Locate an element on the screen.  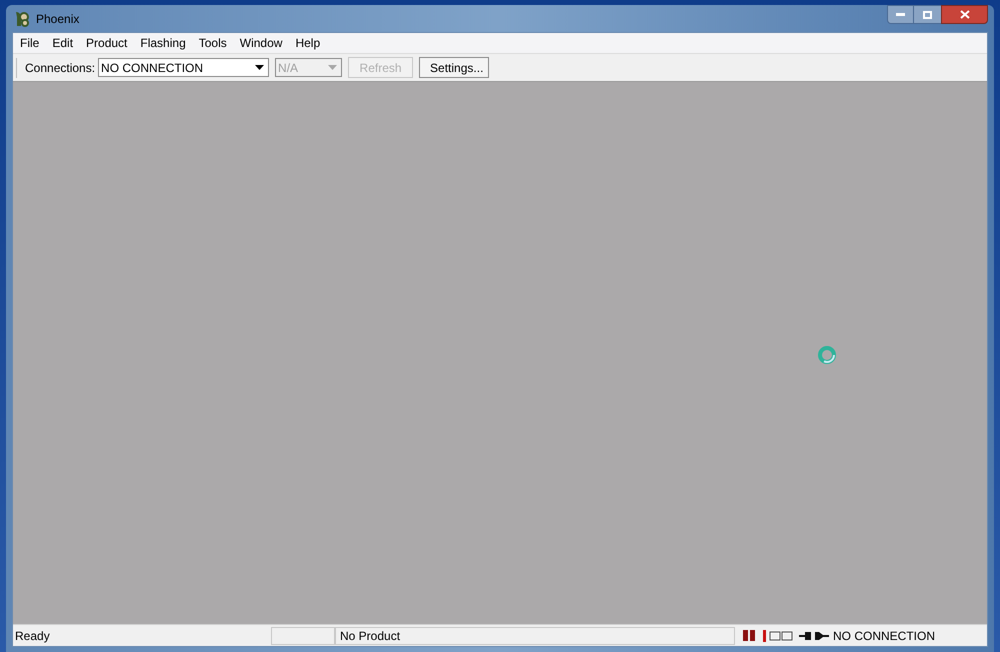
close-button is located at coordinates (964, 14).